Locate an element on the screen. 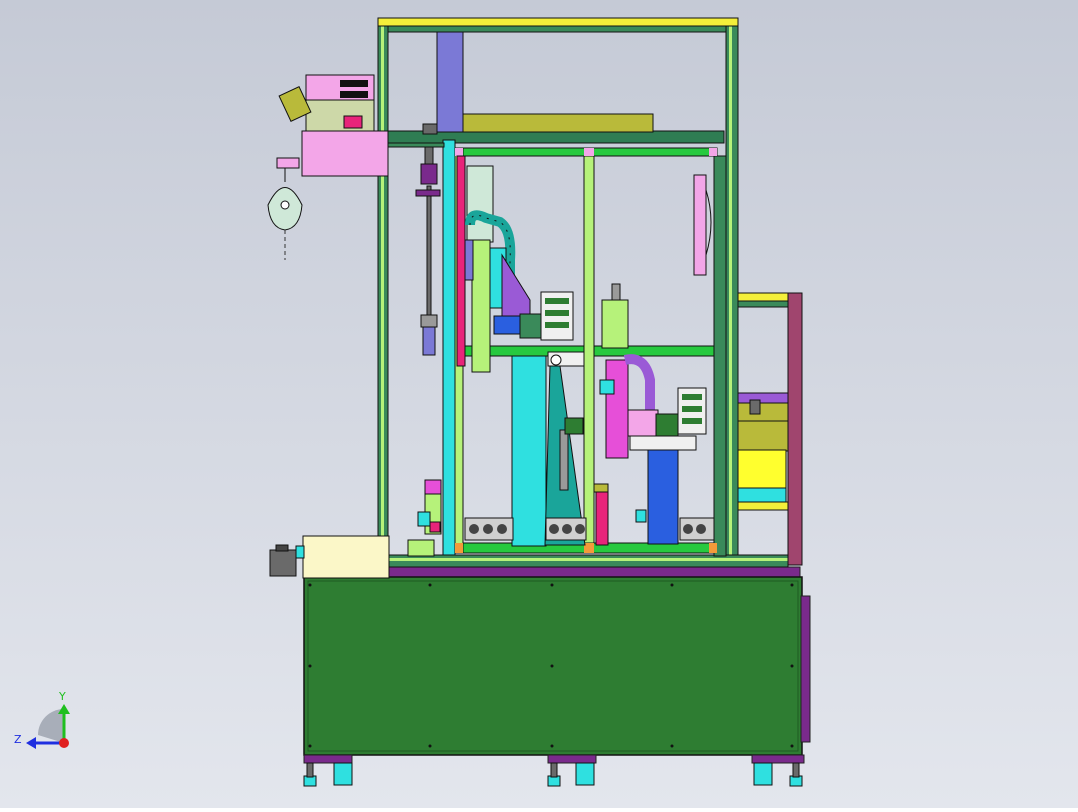 The width and height of the screenshot is (1078, 812). z-axis-label: Z is located at coordinates (18, 739).